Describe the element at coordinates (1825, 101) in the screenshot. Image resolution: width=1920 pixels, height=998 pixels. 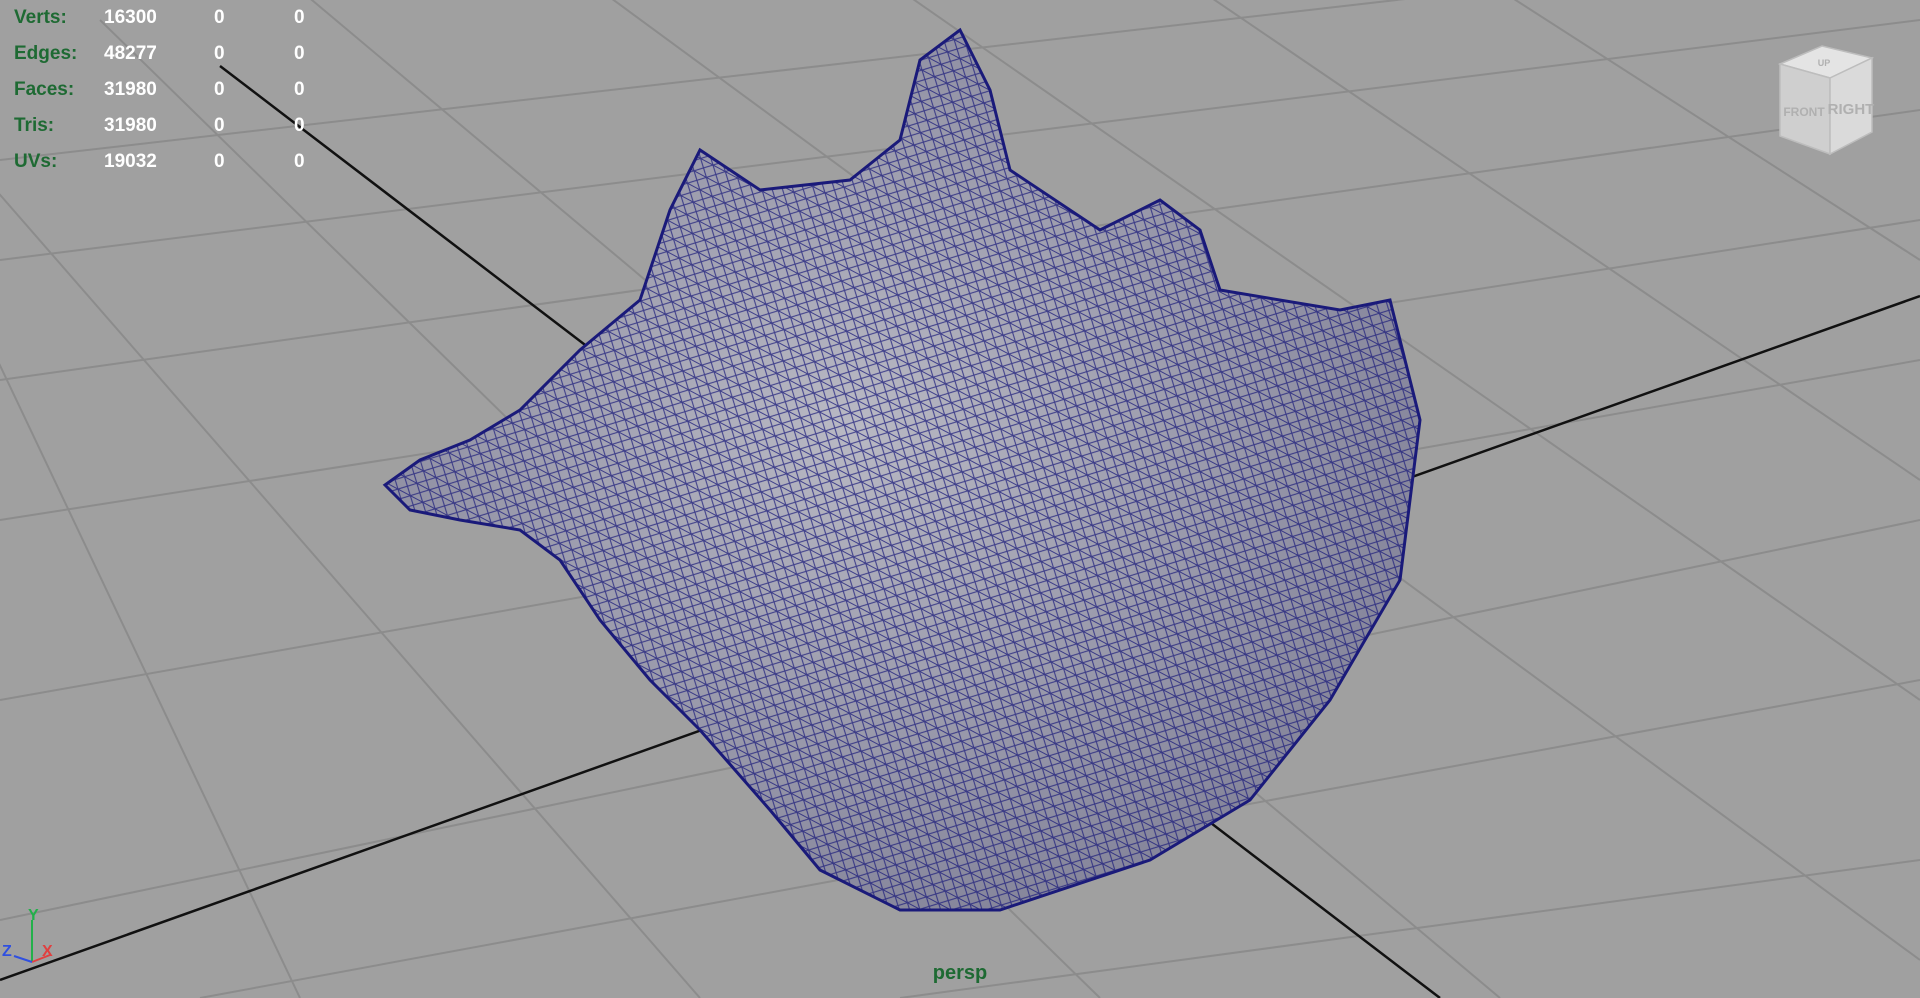
I see `view-cube: UP FRONT RIGHT` at that location.